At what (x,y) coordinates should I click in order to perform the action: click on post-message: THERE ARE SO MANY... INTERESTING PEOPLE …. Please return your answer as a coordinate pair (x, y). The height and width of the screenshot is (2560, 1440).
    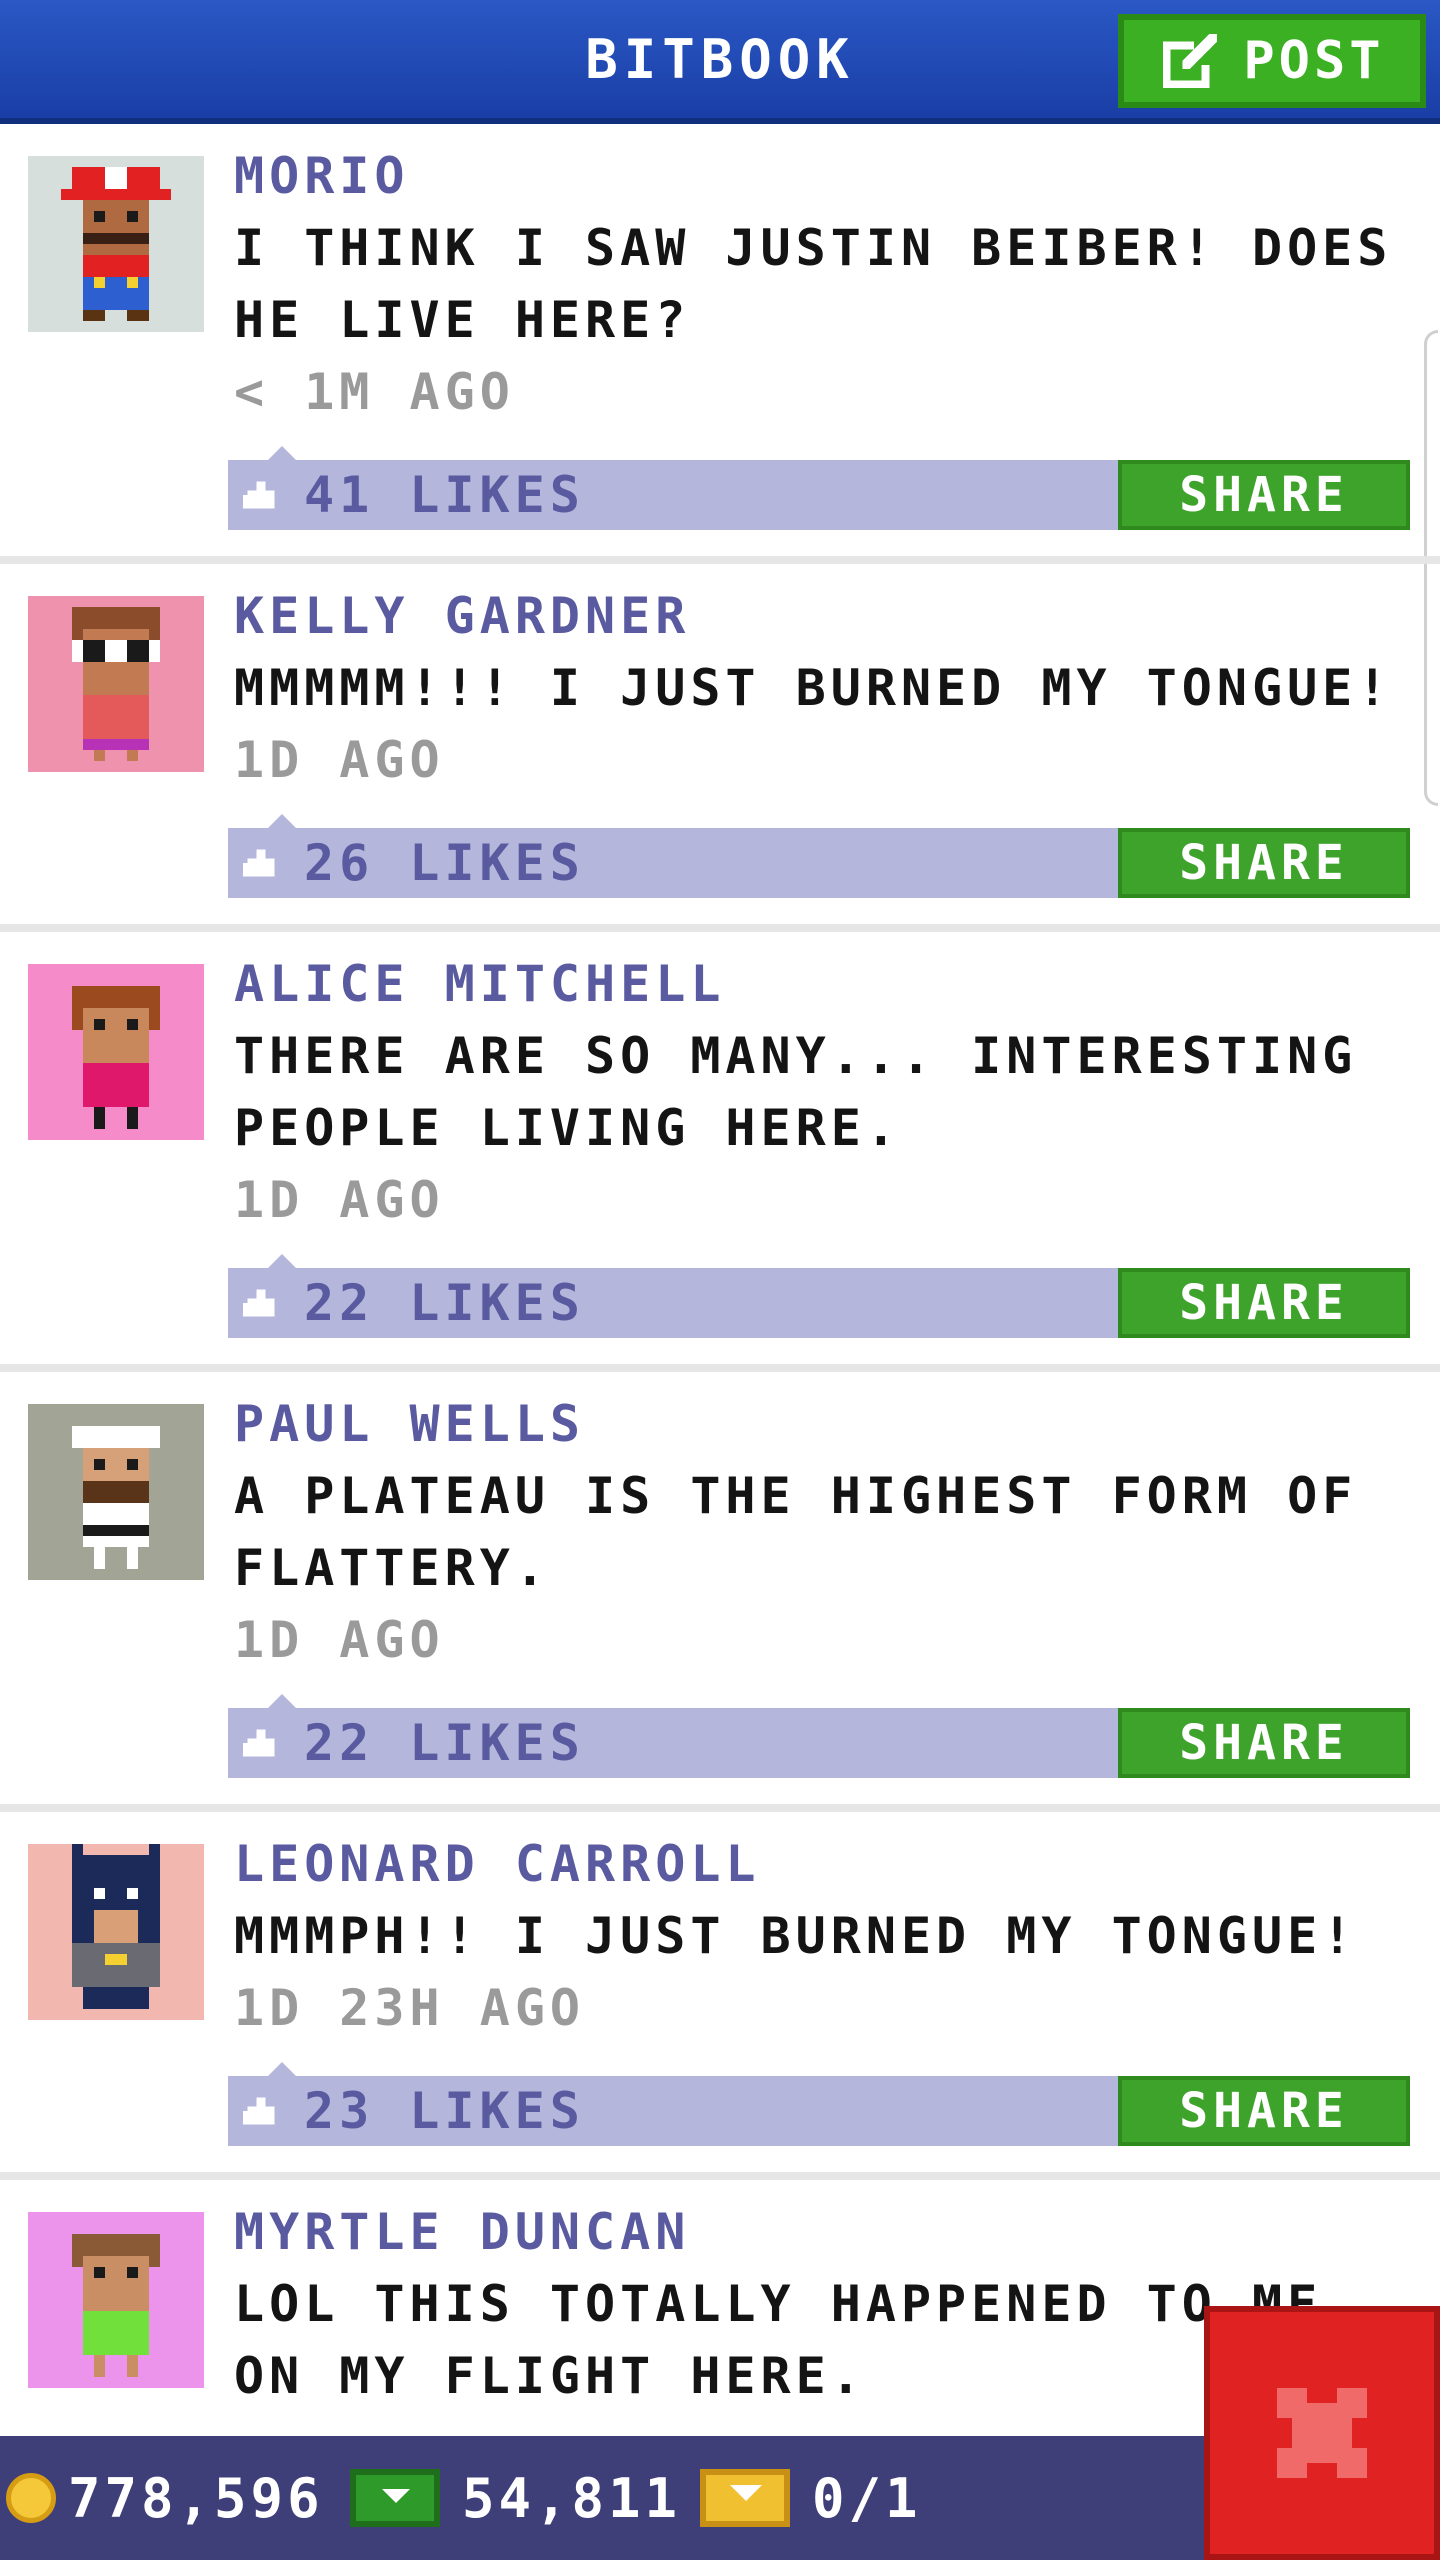
    Looking at the image, I should click on (796, 1092).